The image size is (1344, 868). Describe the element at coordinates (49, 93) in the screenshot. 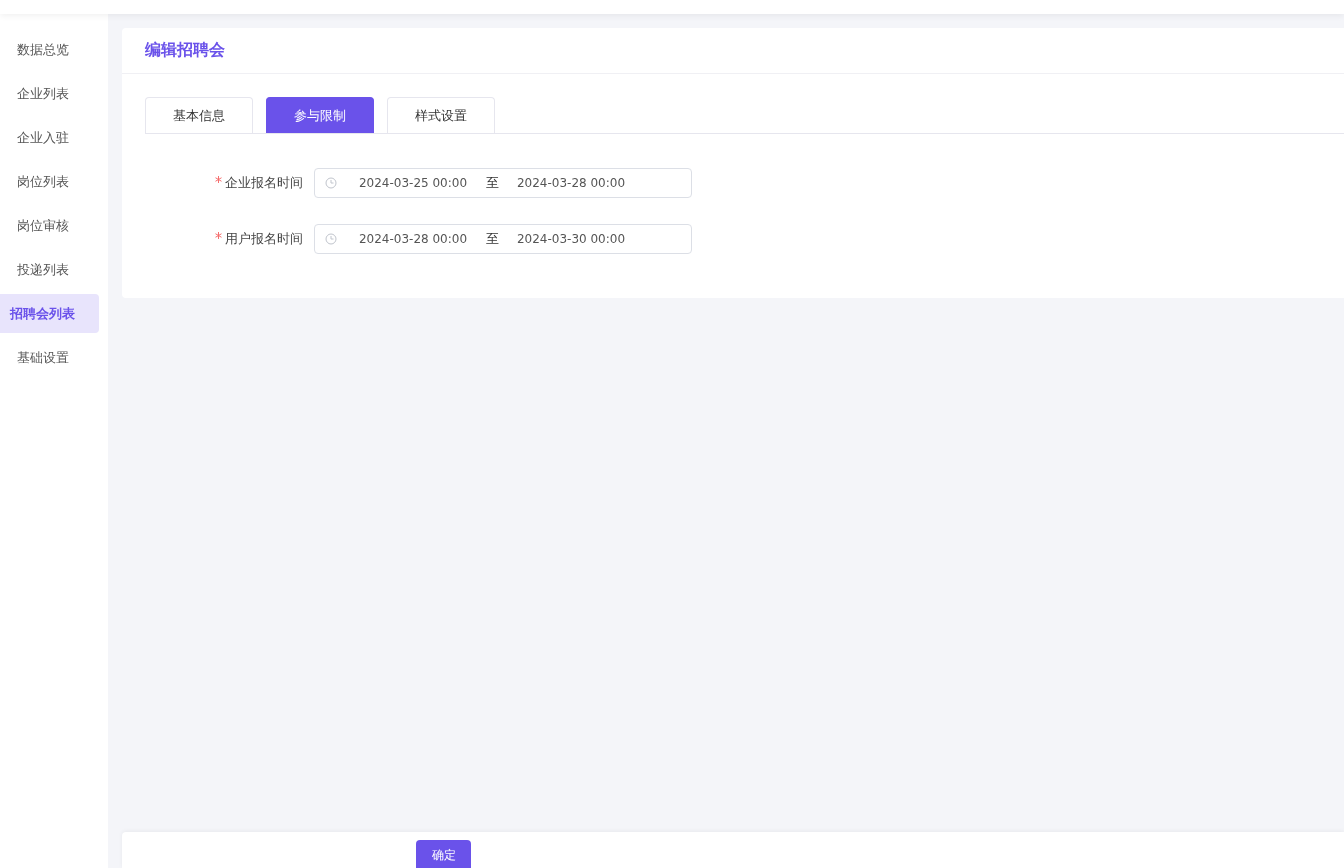

I see `sidebar-item: 企业列表` at that location.